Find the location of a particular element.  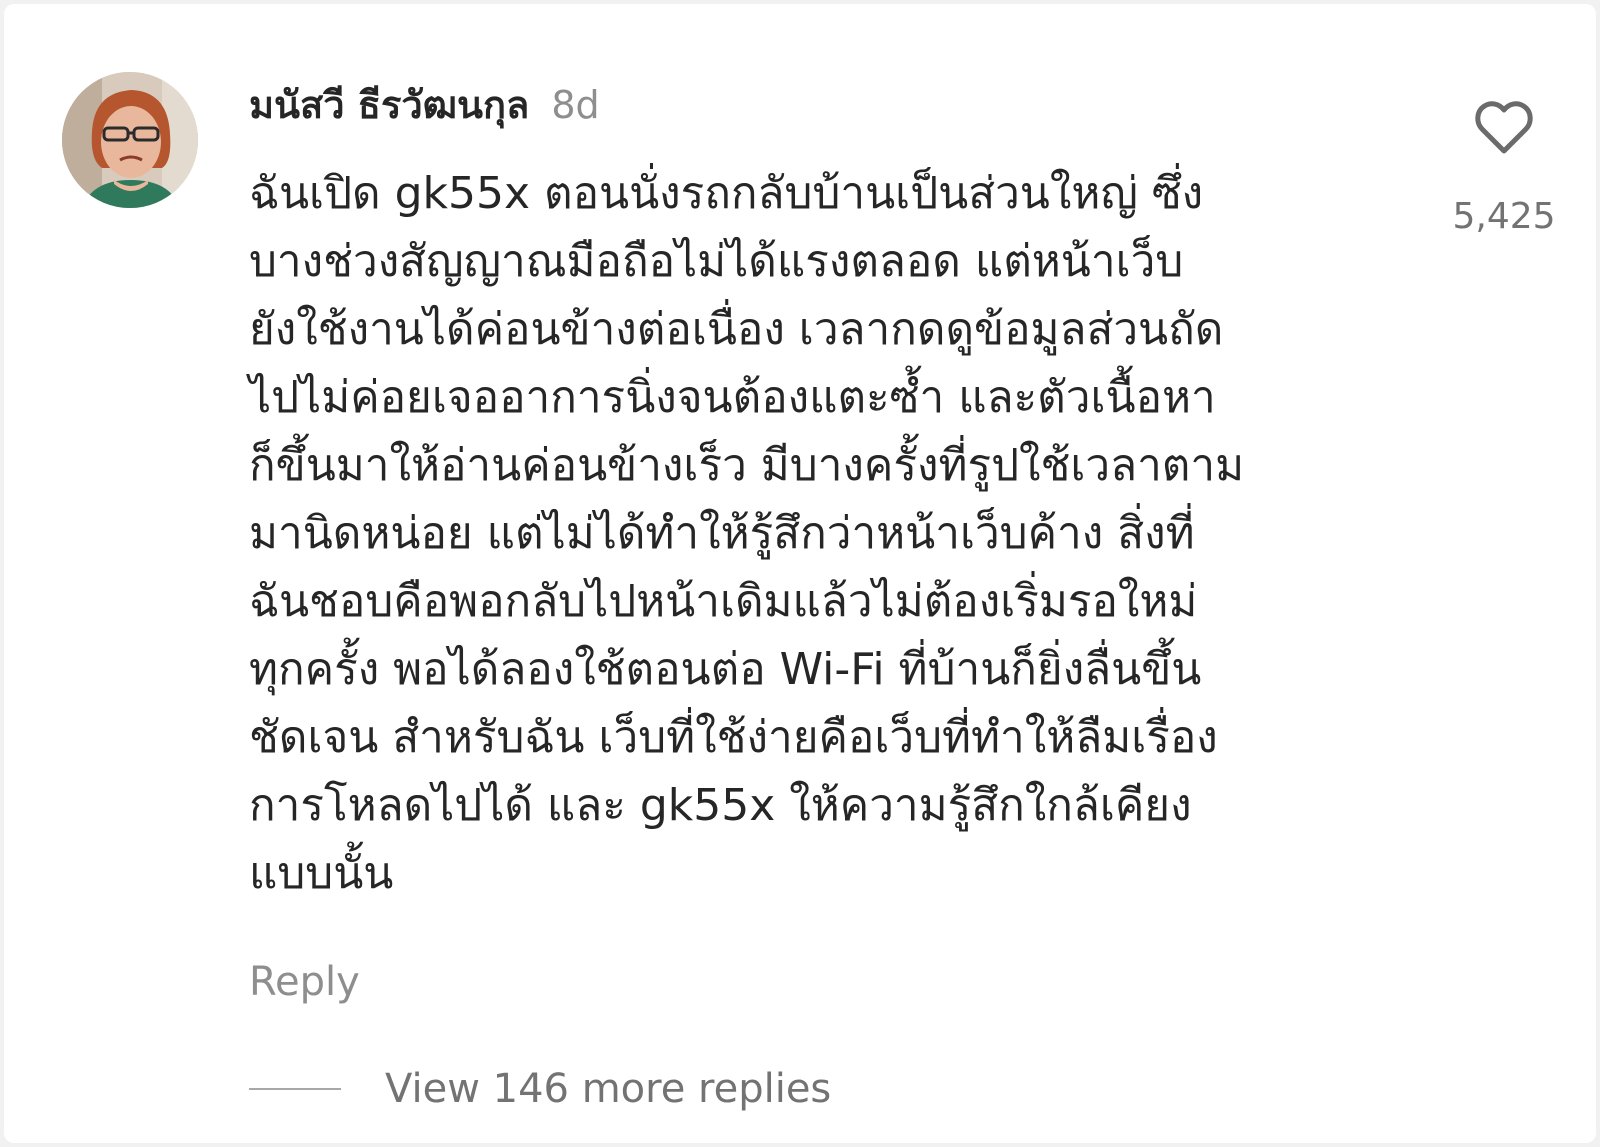

avatar is located at coordinates (130, 140).